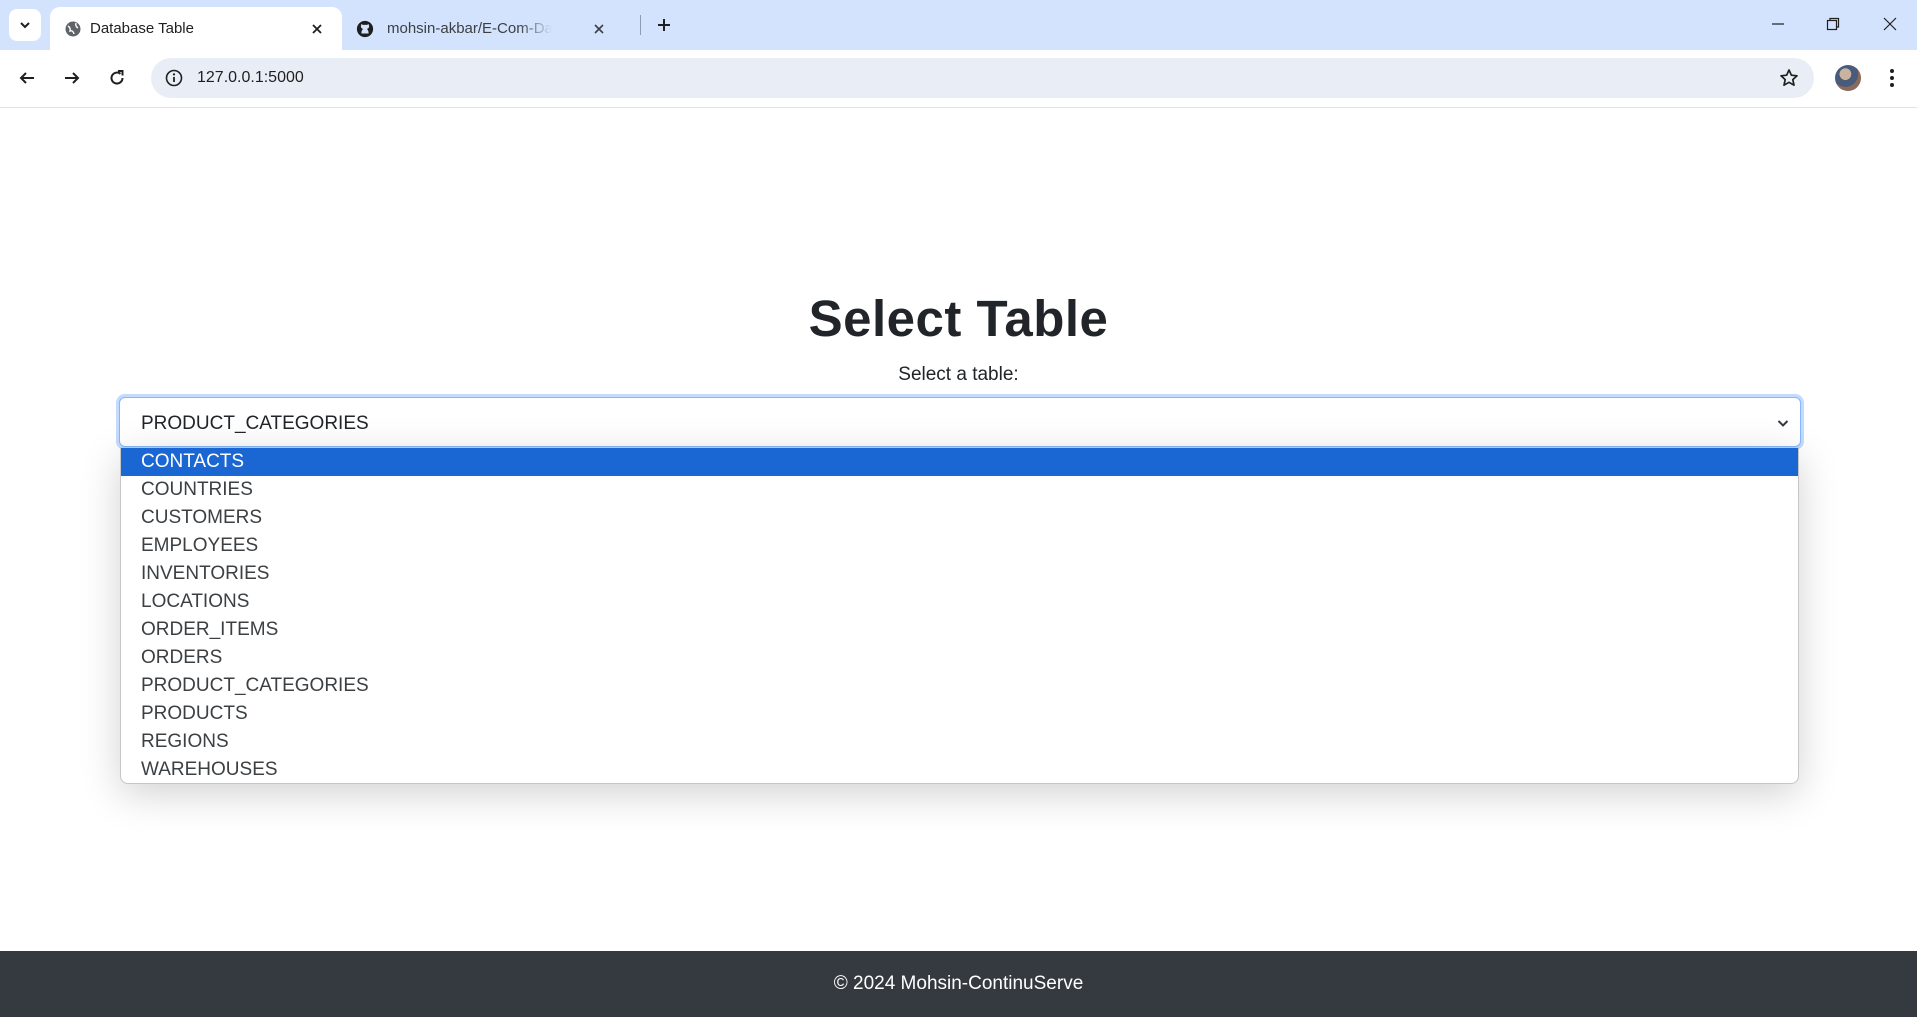 The height and width of the screenshot is (1017, 1917). Describe the element at coordinates (469, 28) in the screenshot. I see `tab-title: mohsin-akbar/E-Com-Data-handling` at that location.